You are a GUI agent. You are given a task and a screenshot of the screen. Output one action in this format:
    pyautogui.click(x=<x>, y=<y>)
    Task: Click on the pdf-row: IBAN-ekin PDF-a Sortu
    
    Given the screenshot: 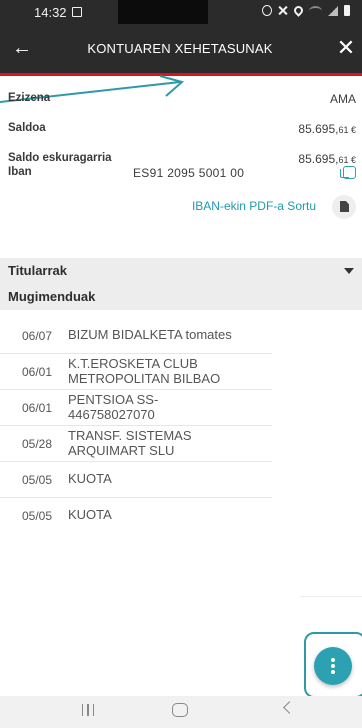 What is the action you would take?
    pyautogui.click(x=181, y=207)
    